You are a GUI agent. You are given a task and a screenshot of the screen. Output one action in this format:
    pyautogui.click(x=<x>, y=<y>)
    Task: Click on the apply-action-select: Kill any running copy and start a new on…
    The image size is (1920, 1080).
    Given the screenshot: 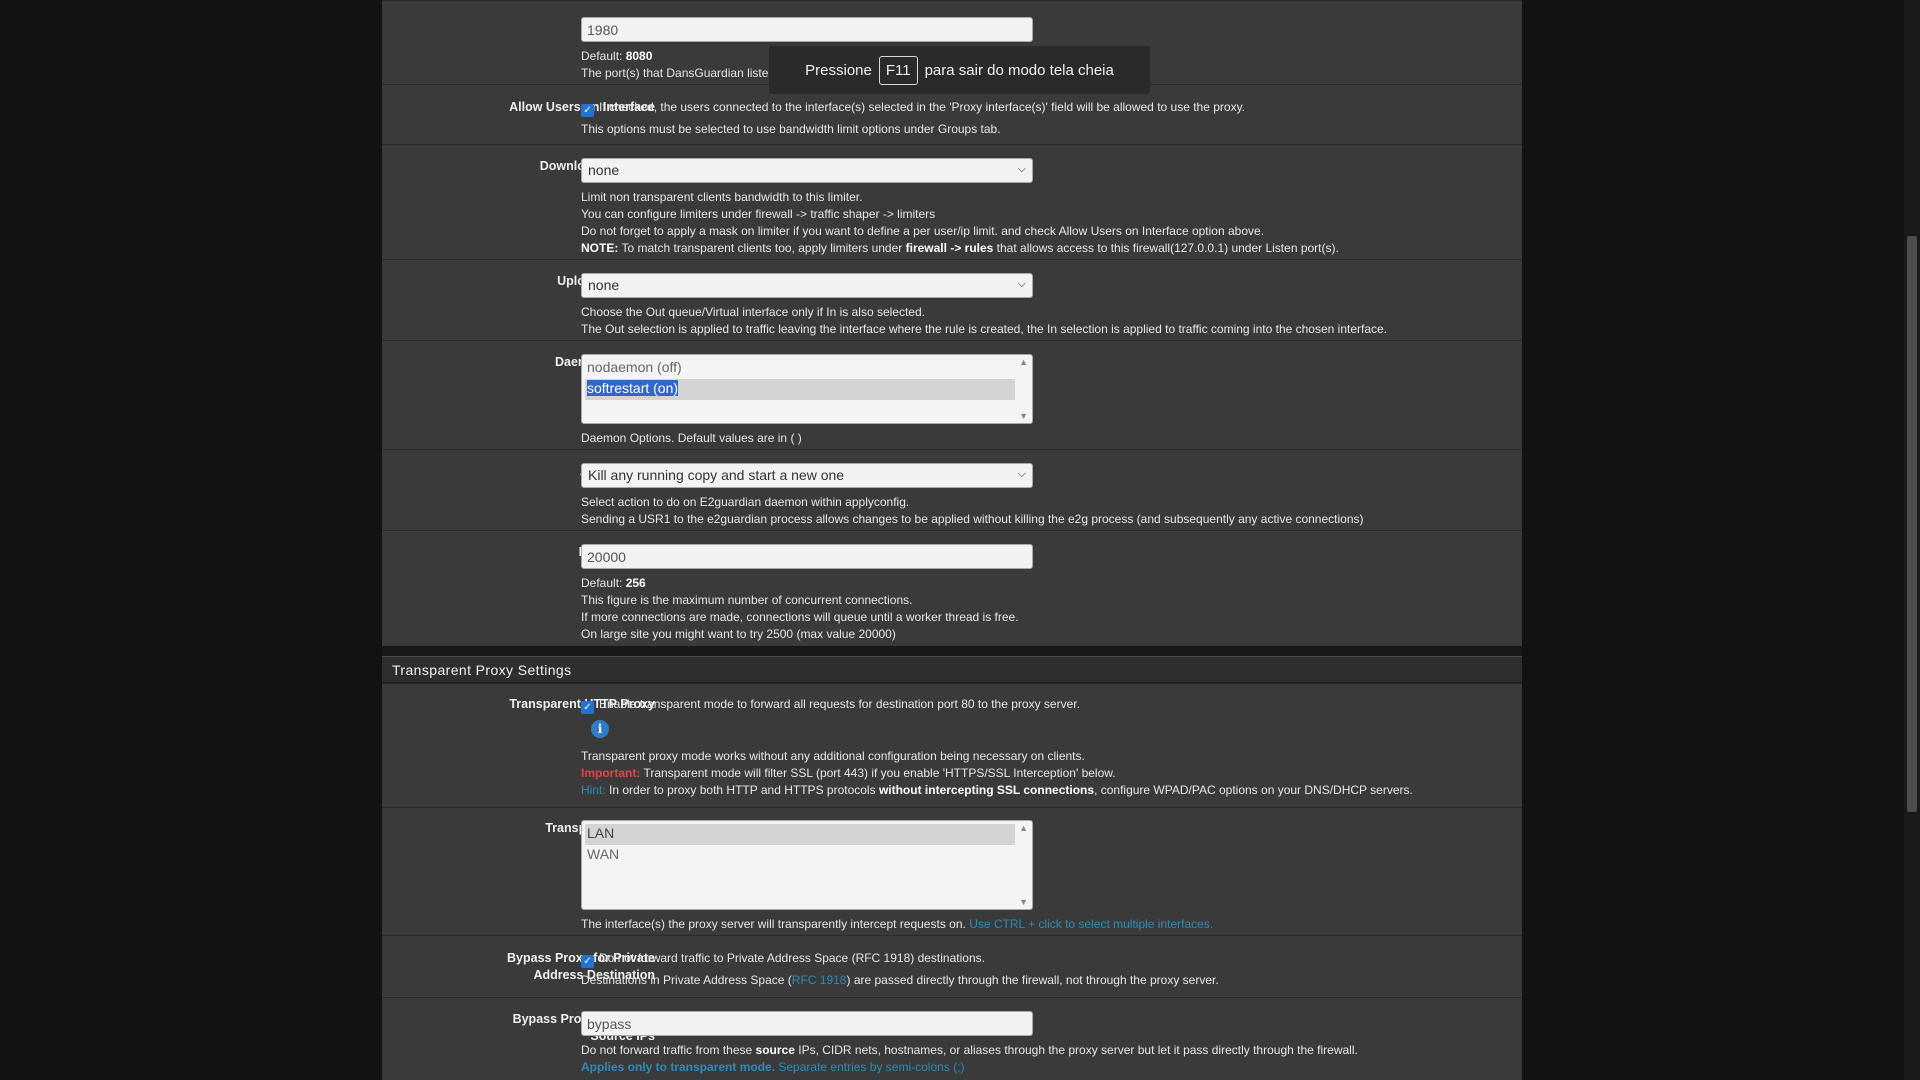 What is the action you would take?
    pyautogui.click(x=807, y=475)
    